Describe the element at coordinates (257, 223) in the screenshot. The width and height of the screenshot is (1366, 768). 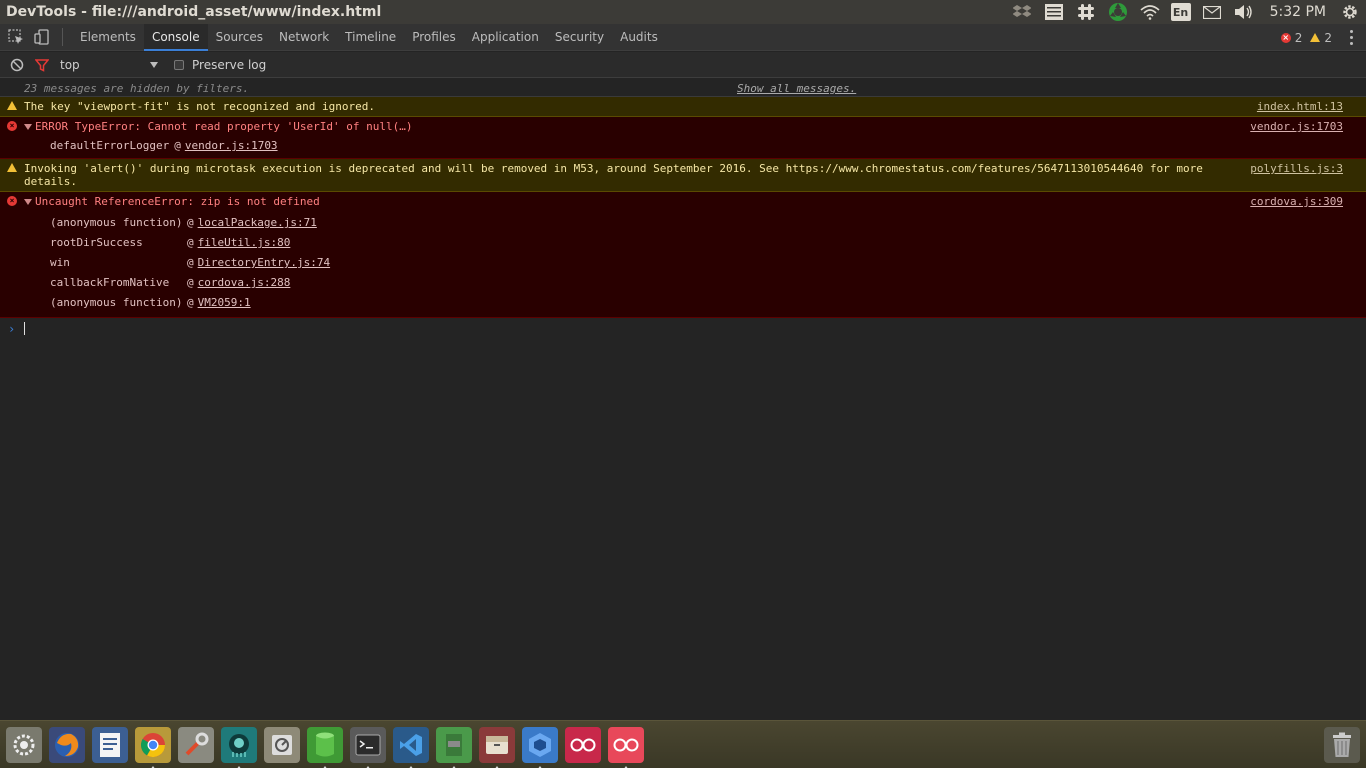
I see `stack-link: localPackage.js:71` at that location.